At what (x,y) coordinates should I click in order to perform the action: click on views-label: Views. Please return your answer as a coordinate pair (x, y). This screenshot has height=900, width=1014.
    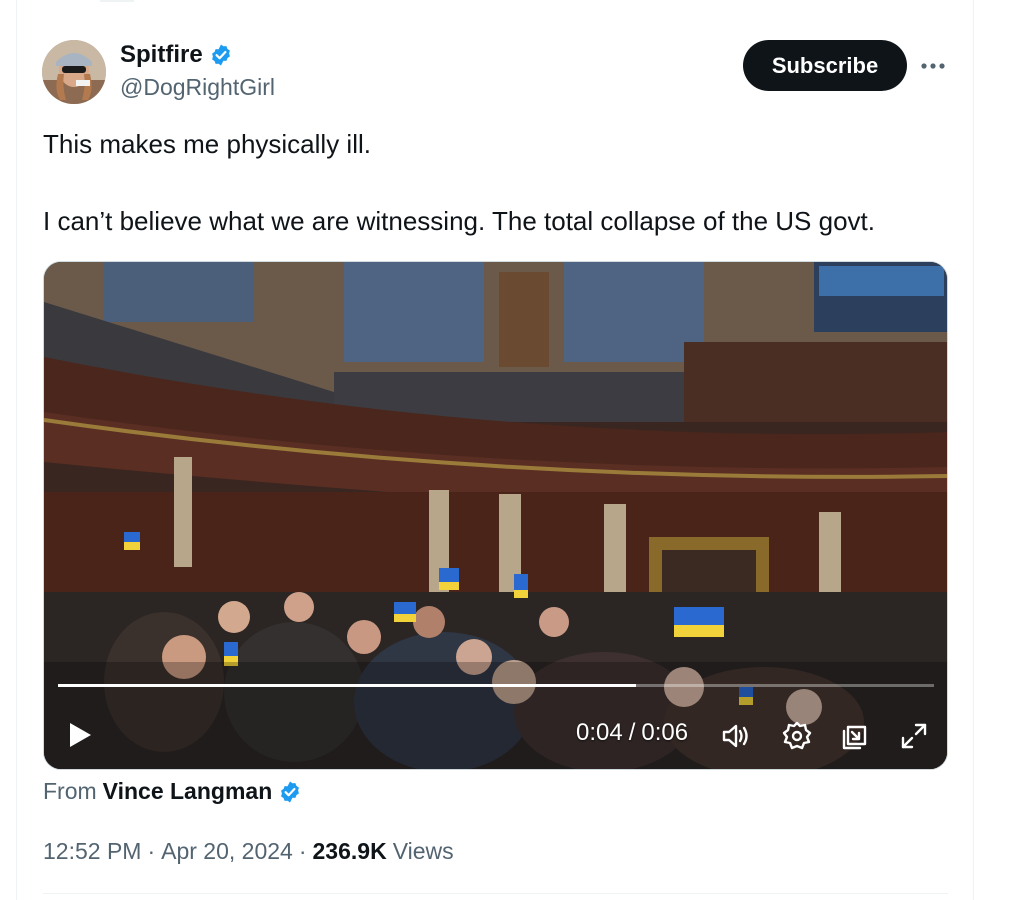
    Looking at the image, I should click on (423, 851).